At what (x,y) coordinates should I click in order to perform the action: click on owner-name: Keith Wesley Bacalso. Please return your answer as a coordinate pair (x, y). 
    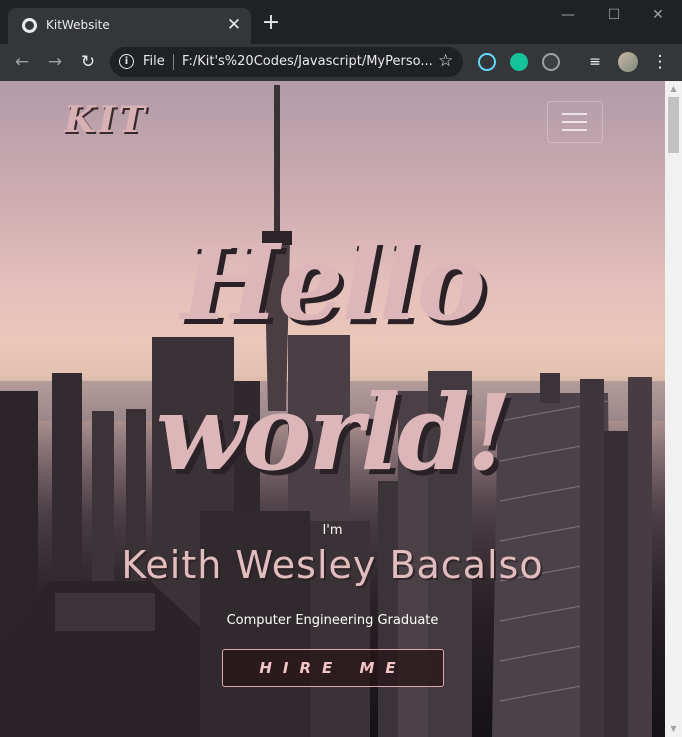
    Looking at the image, I should click on (332, 565).